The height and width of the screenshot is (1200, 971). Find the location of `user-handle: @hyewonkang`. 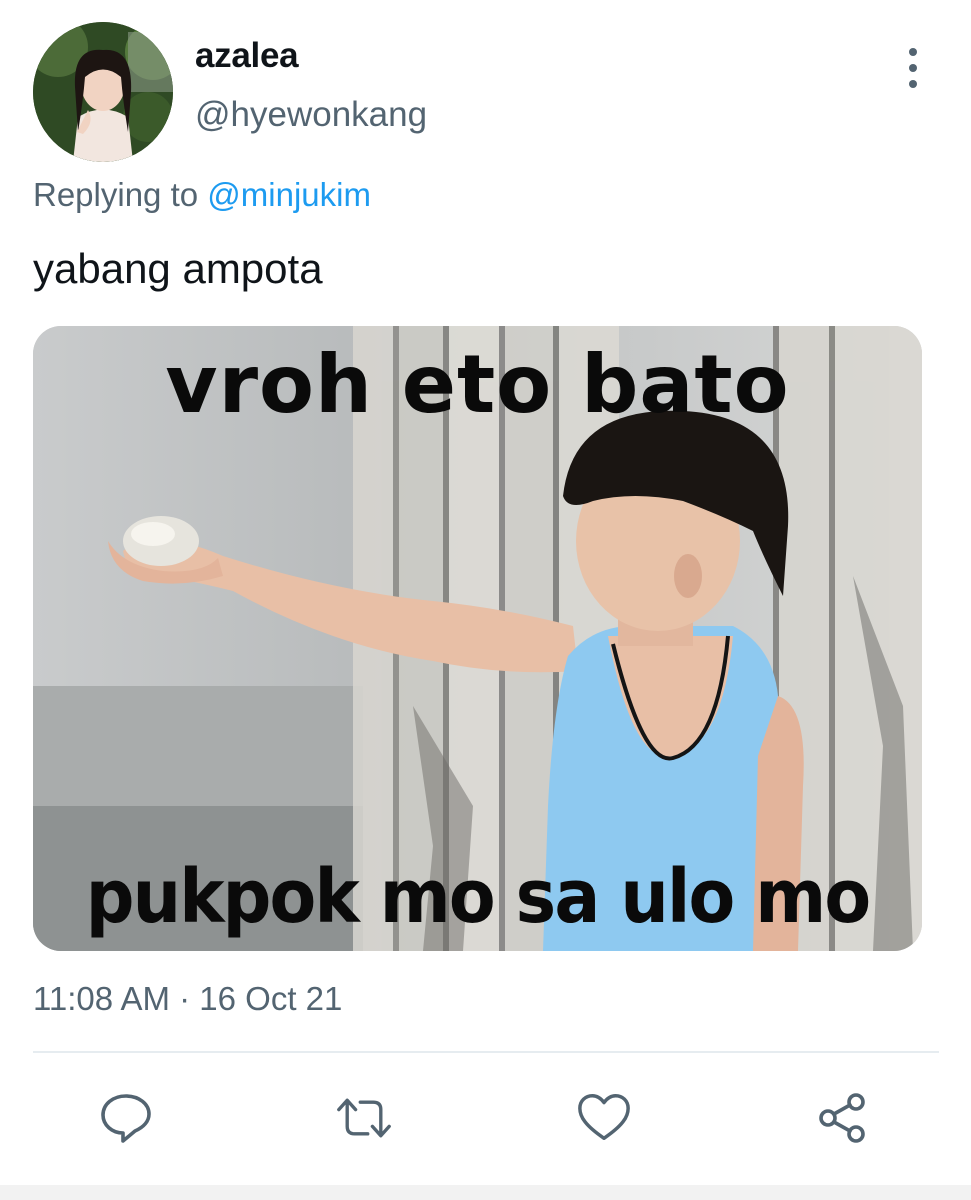

user-handle: @hyewonkang is located at coordinates (311, 115).